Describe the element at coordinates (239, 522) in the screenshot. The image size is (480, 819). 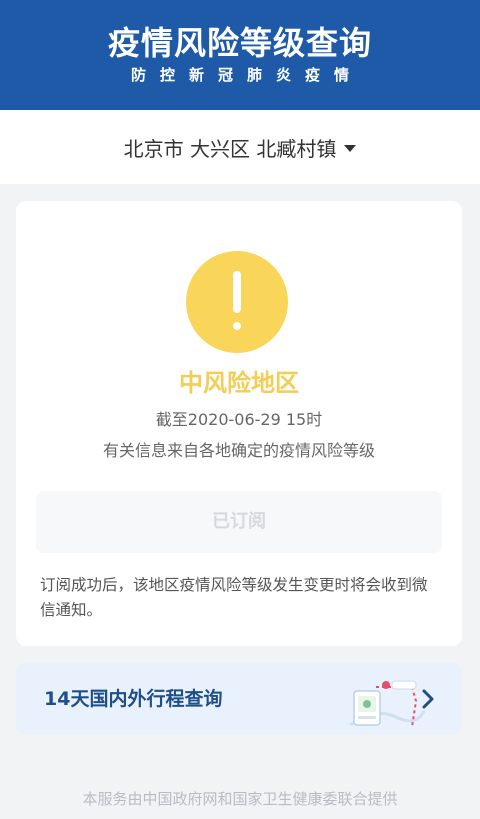
I see `subscribe-button: 已订阅` at that location.